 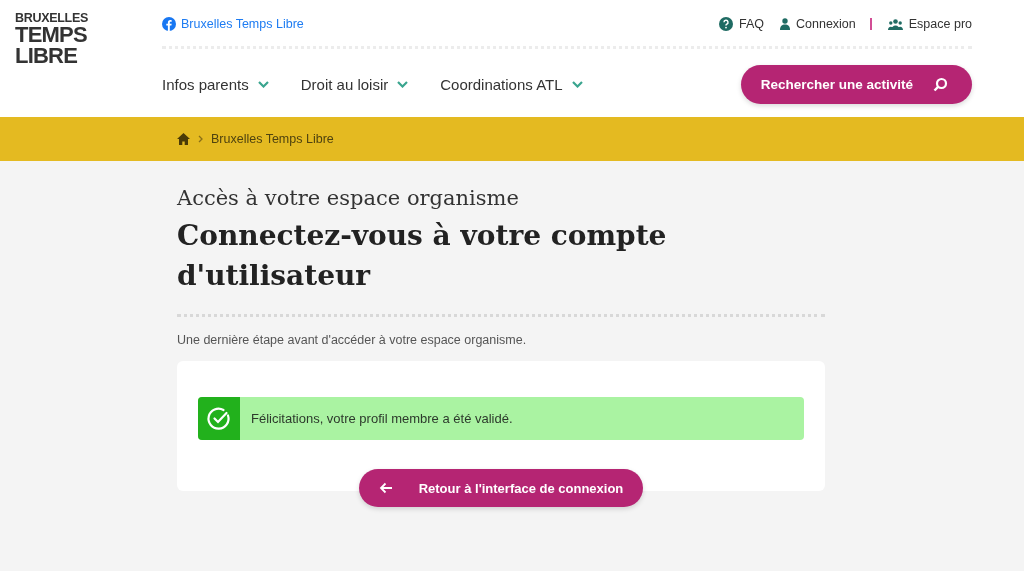 What do you see at coordinates (215, 84) in the screenshot?
I see `nav-menu-item: Infos parents` at bounding box center [215, 84].